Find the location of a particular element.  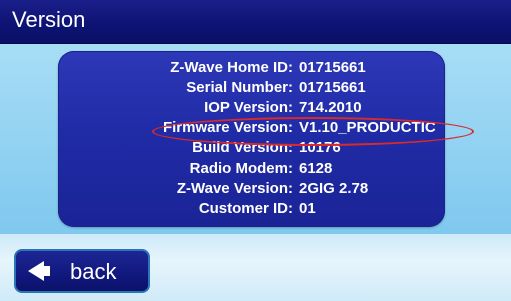

info-row-serial-number: Serial Number: 01715661 is located at coordinates (251, 87).